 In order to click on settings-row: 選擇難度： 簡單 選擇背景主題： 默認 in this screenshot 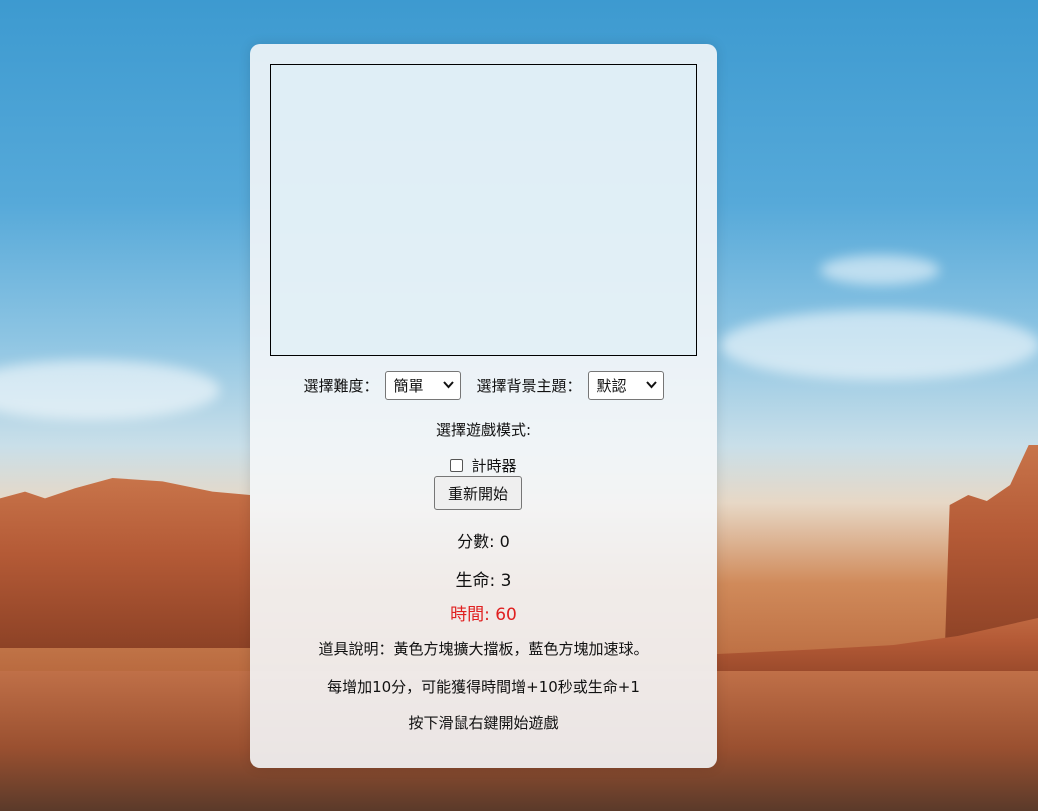, I will do `click(483, 385)`.